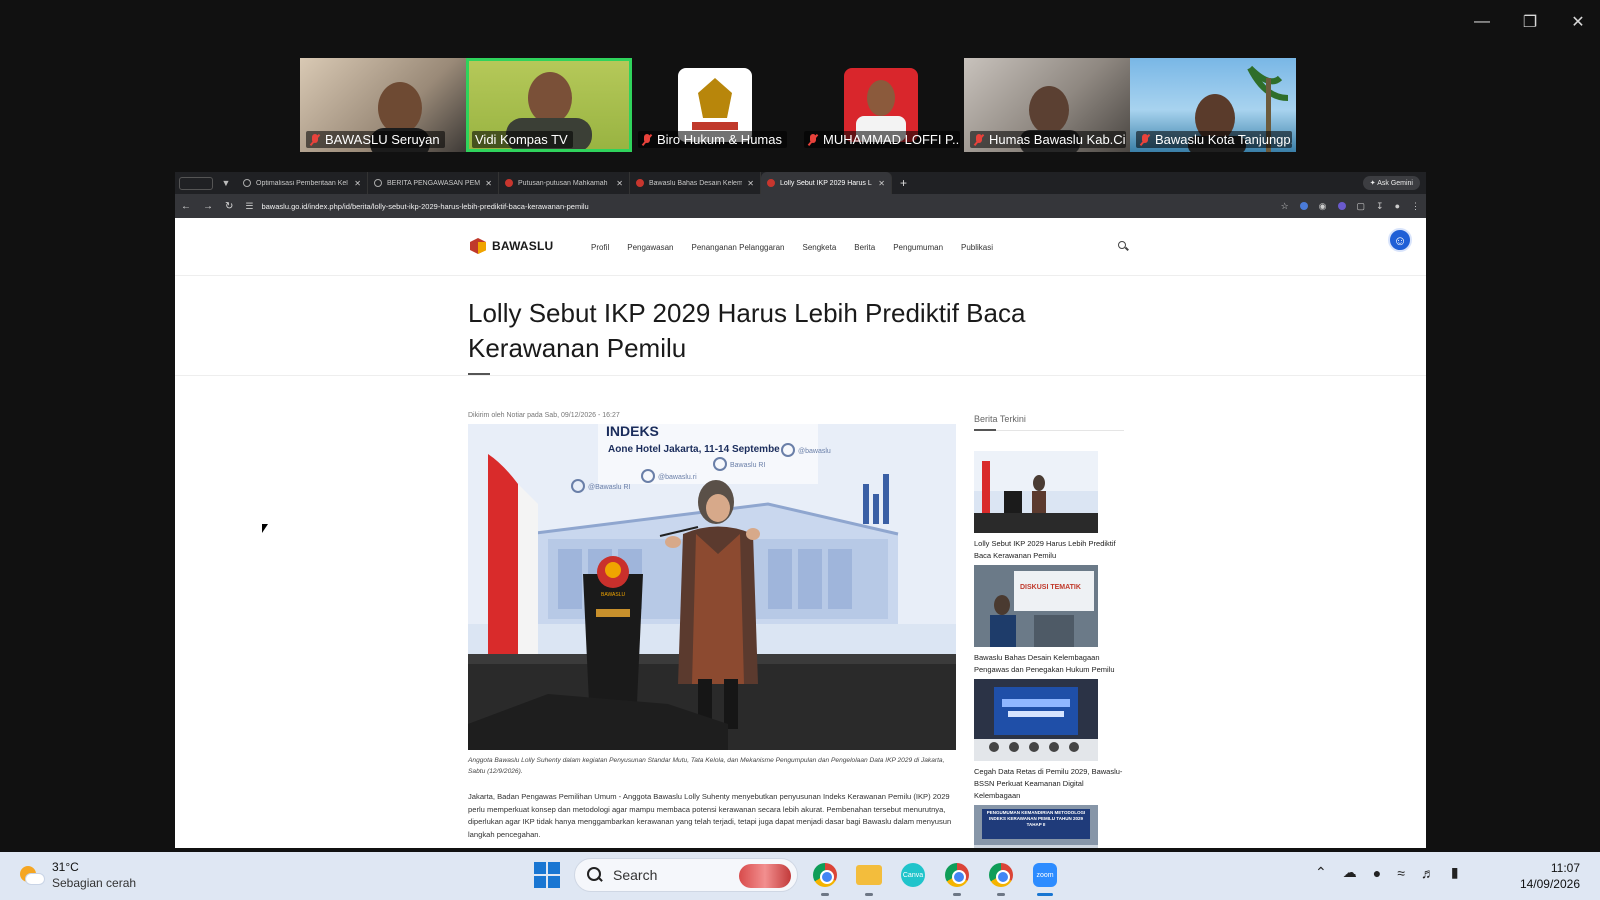  Describe the element at coordinates (738, 247) in the screenshot. I see `nav-item-penanganan-pelanggaran: Penanganan Pelanggaran` at that location.